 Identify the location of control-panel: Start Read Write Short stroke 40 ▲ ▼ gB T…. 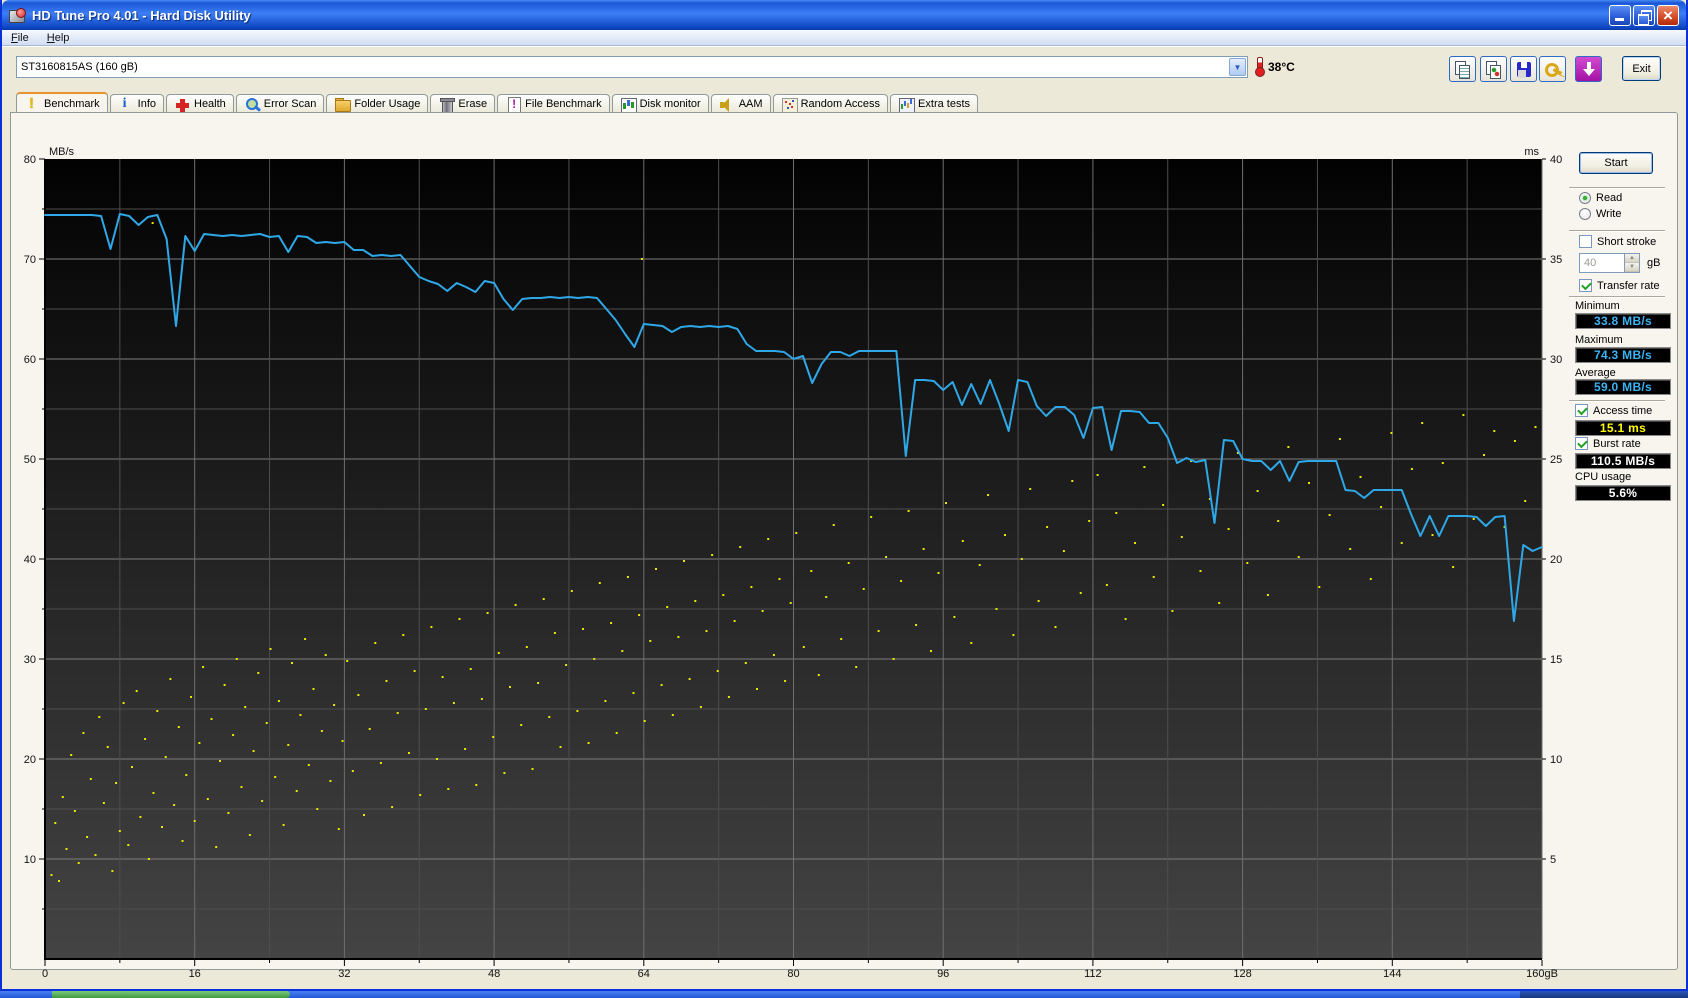
(1623, 405).